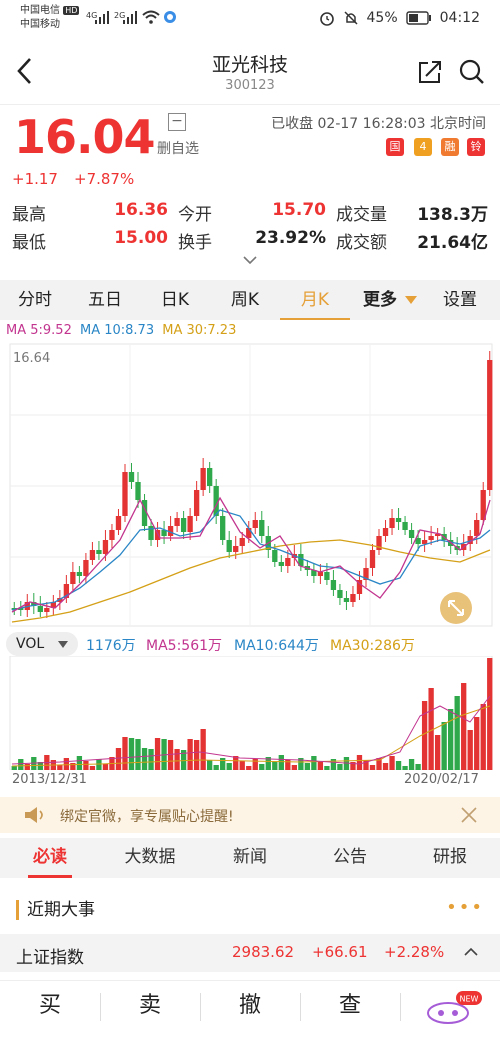 The width and height of the screenshot is (500, 1037). I want to click on stat-amount-value: 21.64亿, so click(452, 243).